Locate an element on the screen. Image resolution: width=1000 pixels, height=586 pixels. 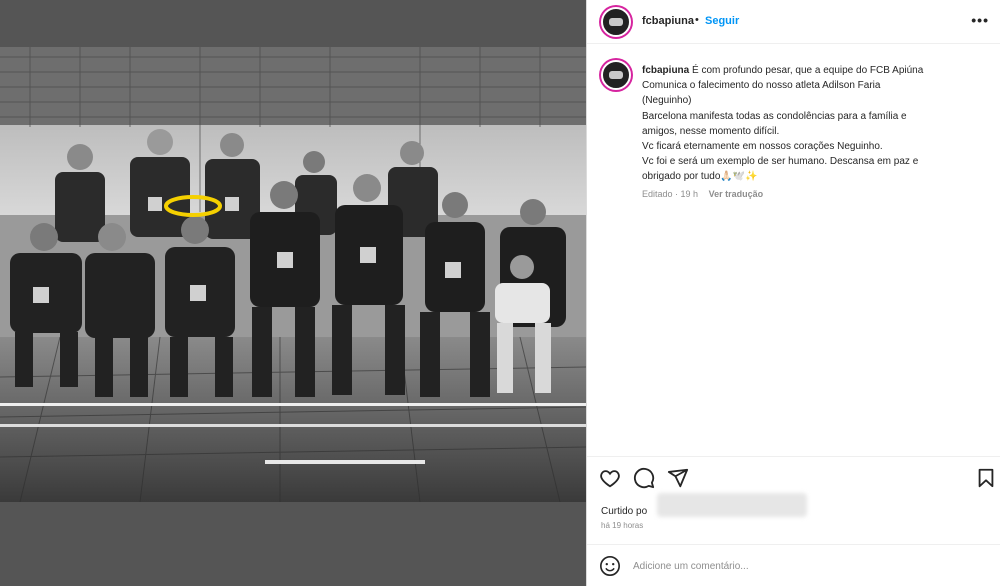
comment-icon is located at coordinates (644, 478).